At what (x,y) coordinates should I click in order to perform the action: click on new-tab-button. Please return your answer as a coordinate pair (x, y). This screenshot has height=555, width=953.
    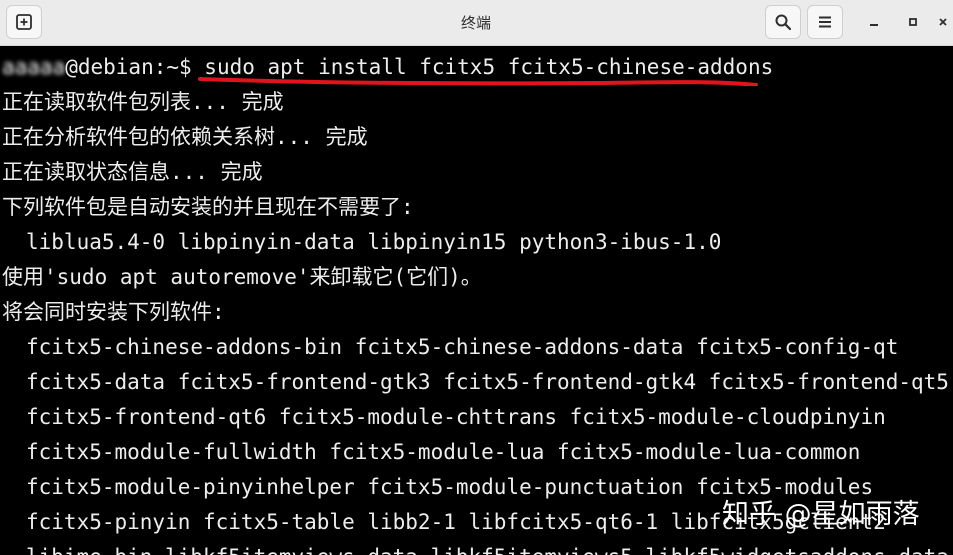
    Looking at the image, I should click on (24, 22).